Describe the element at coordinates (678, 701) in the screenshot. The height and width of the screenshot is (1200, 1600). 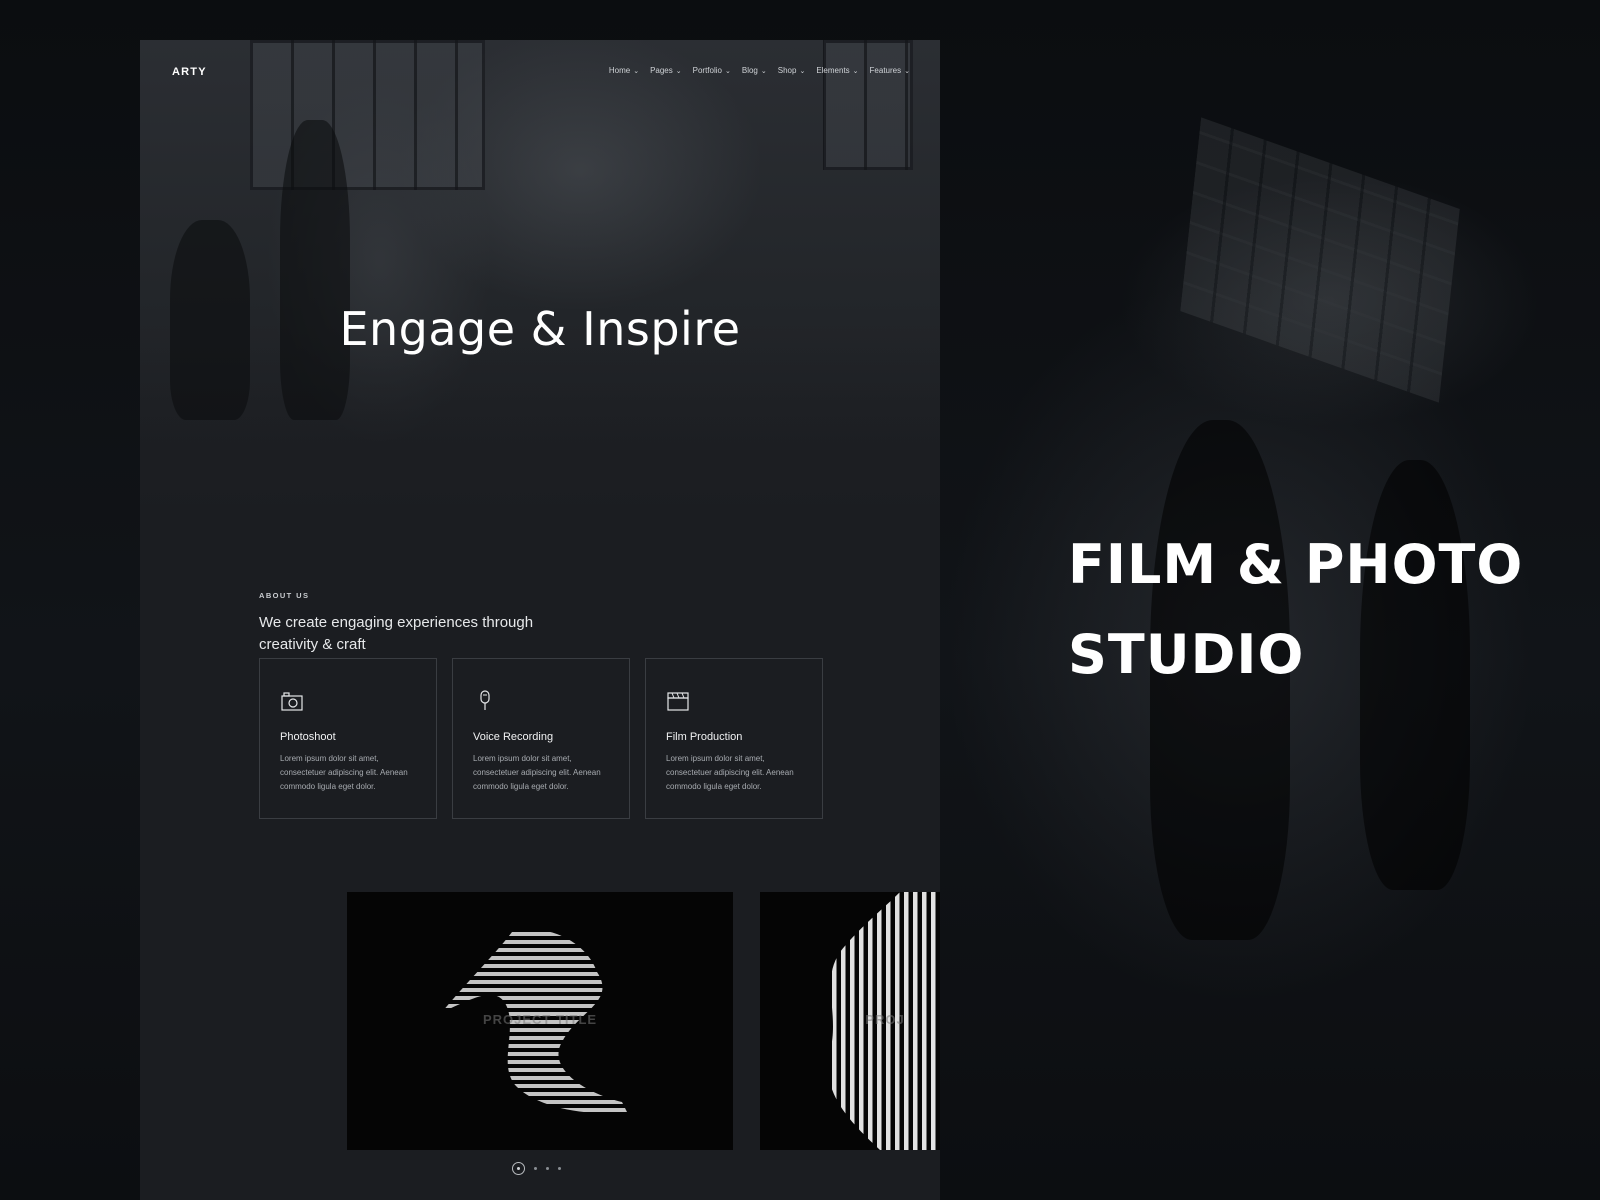
I see `clapperboard-icon` at that location.